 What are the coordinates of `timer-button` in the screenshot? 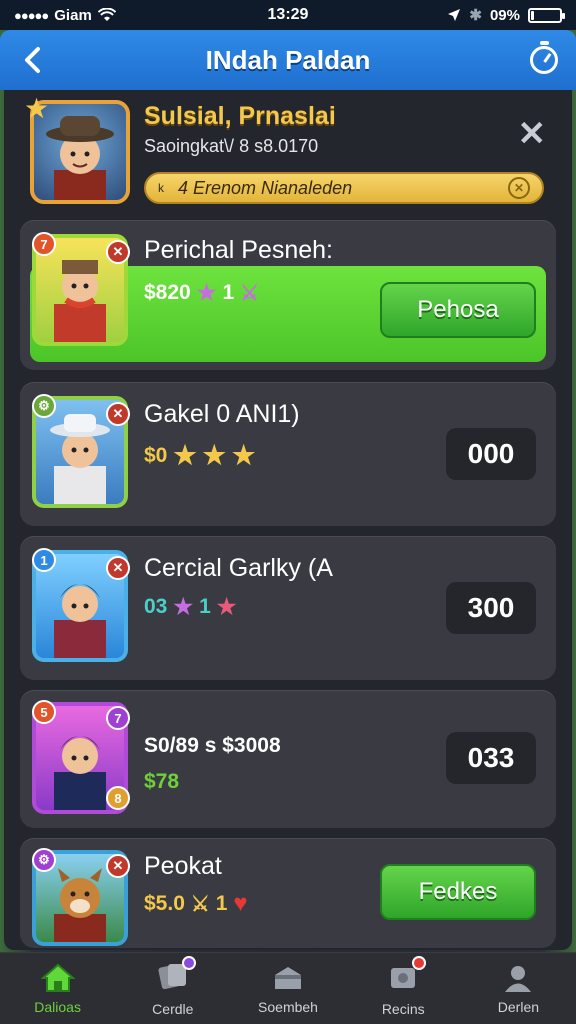 It's located at (544, 59).